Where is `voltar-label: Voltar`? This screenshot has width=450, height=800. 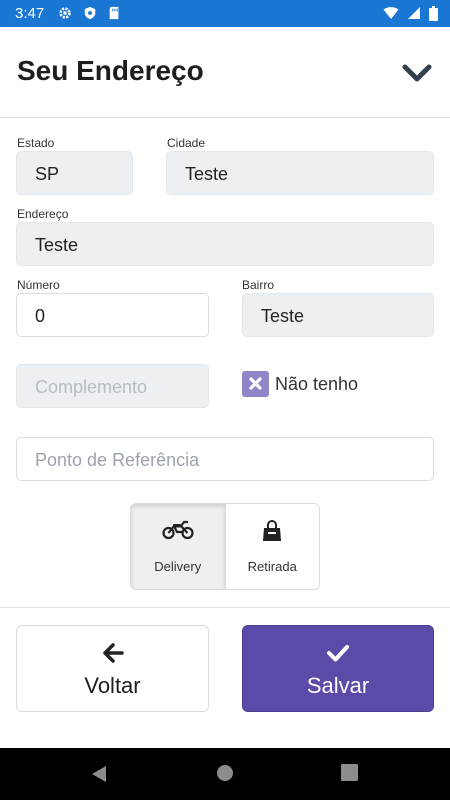 voltar-label: Voltar is located at coordinates (112, 685).